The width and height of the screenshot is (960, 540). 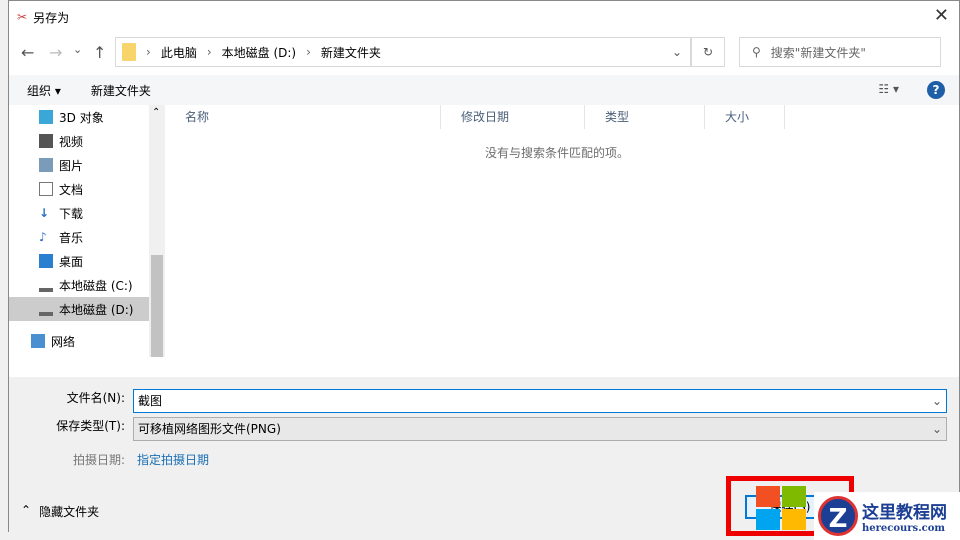 What do you see at coordinates (645, 117) in the screenshot?
I see `column-type: 类型` at bounding box center [645, 117].